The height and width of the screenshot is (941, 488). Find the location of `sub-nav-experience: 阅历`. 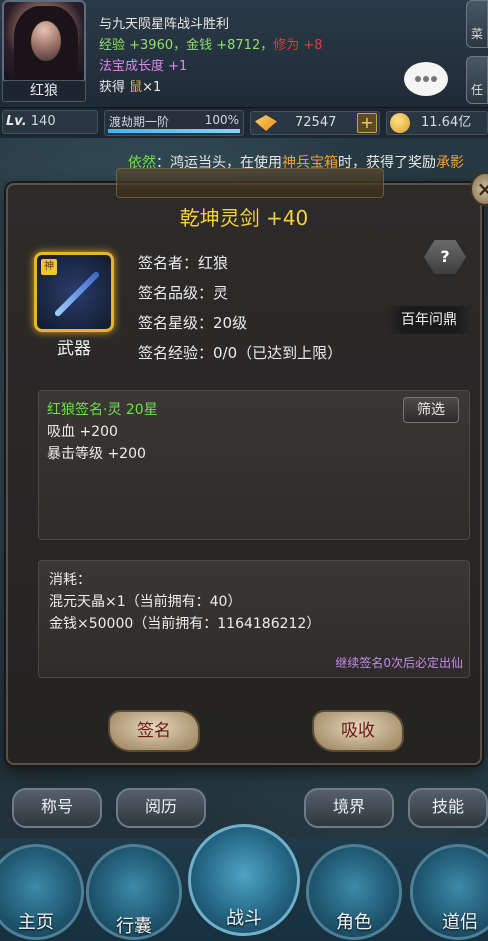

sub-nav-experience: 阅历 is located at coordinates (161, 808).